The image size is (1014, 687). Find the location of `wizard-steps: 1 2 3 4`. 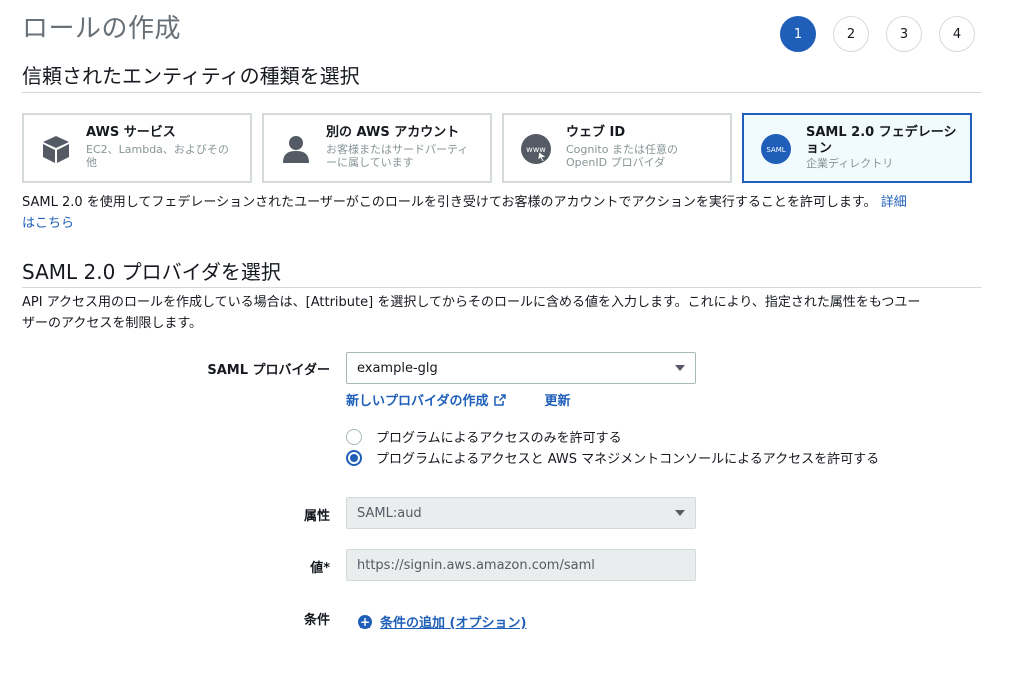

wizard-steps: 1 2 3 4 is located at coordinates (877, 34).